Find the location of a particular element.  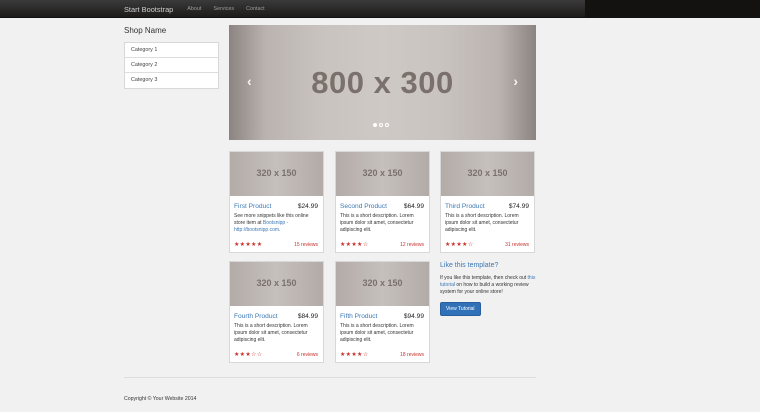

review-count: 15 reviews is located at coordinates (306, 245).